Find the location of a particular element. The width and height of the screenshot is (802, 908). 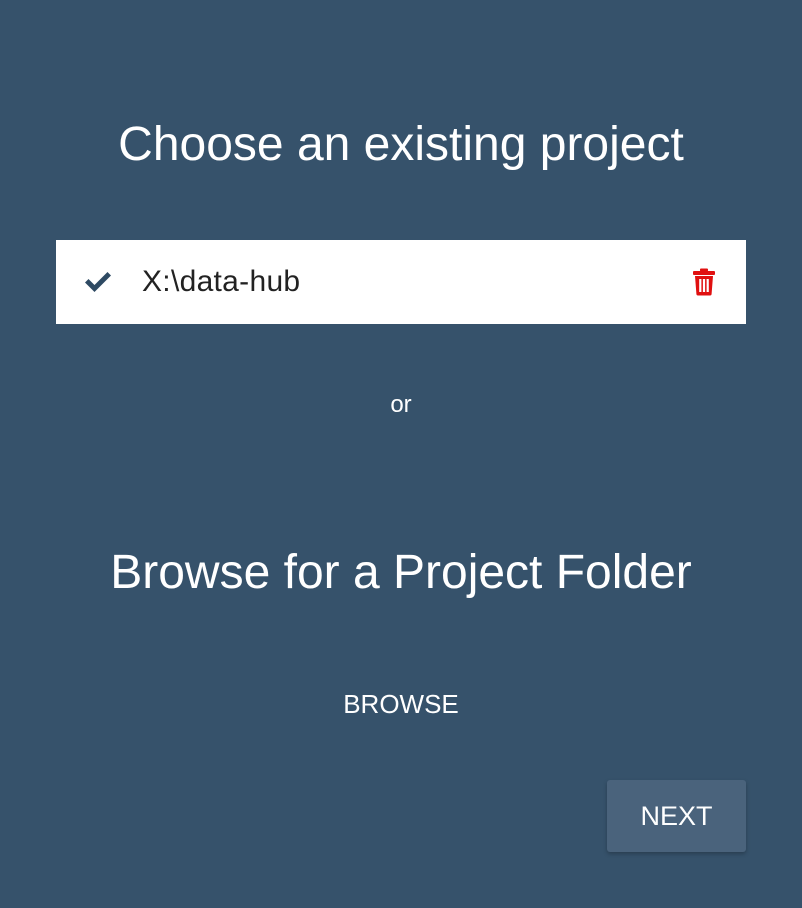

trash-icon is located at coordinates (704, 282).